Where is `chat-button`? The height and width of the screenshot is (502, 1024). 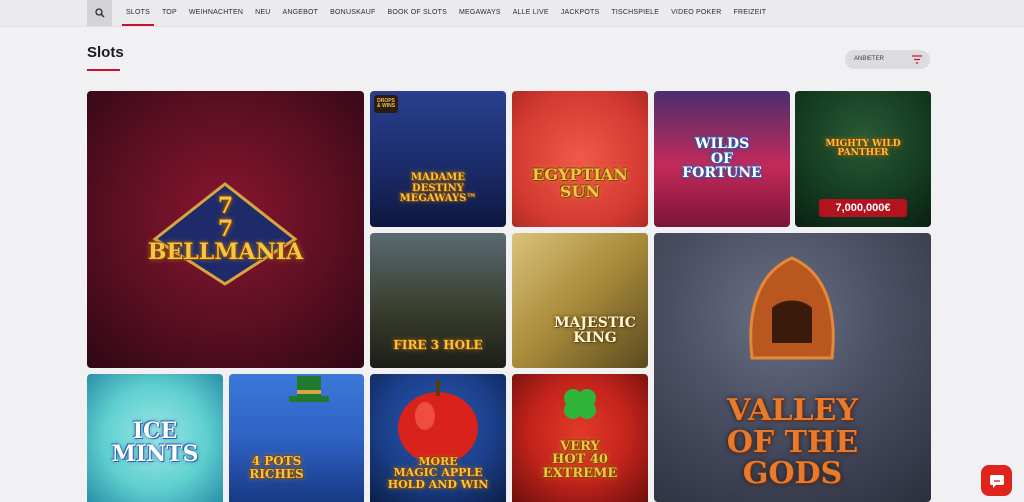
chat-button is located at coordinates (996, 480).